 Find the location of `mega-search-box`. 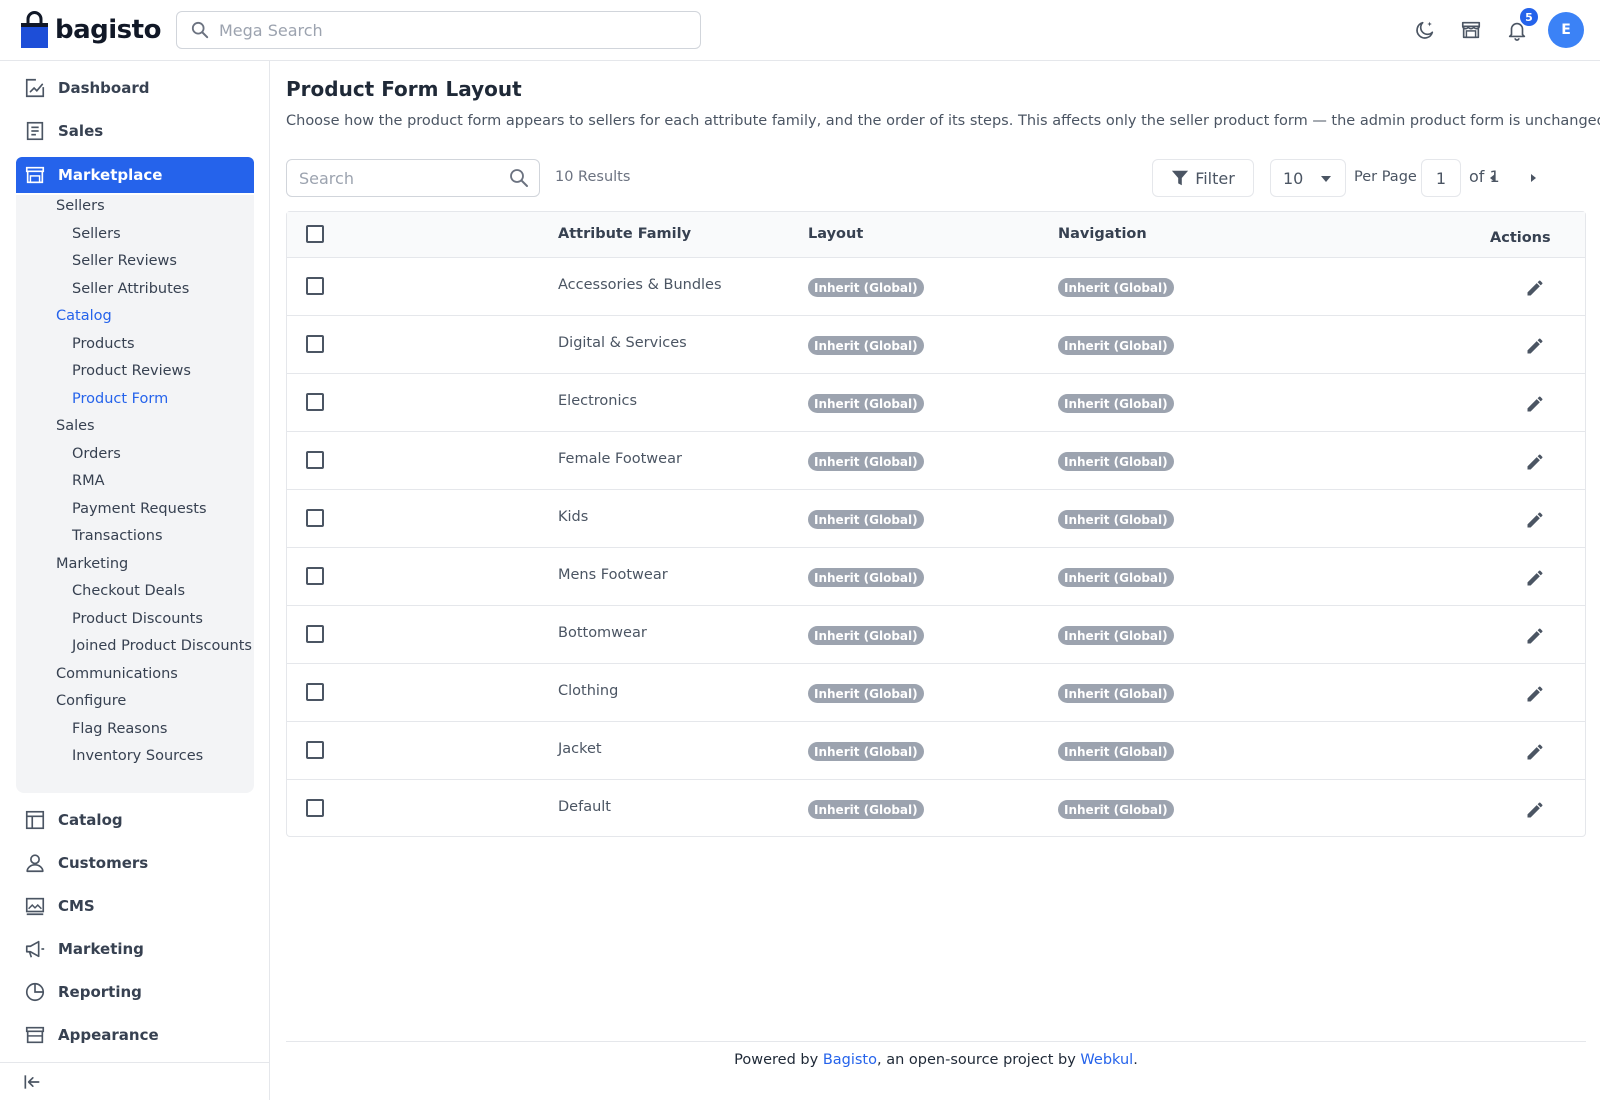

mega-search-box is located at coordinates (438, 30).